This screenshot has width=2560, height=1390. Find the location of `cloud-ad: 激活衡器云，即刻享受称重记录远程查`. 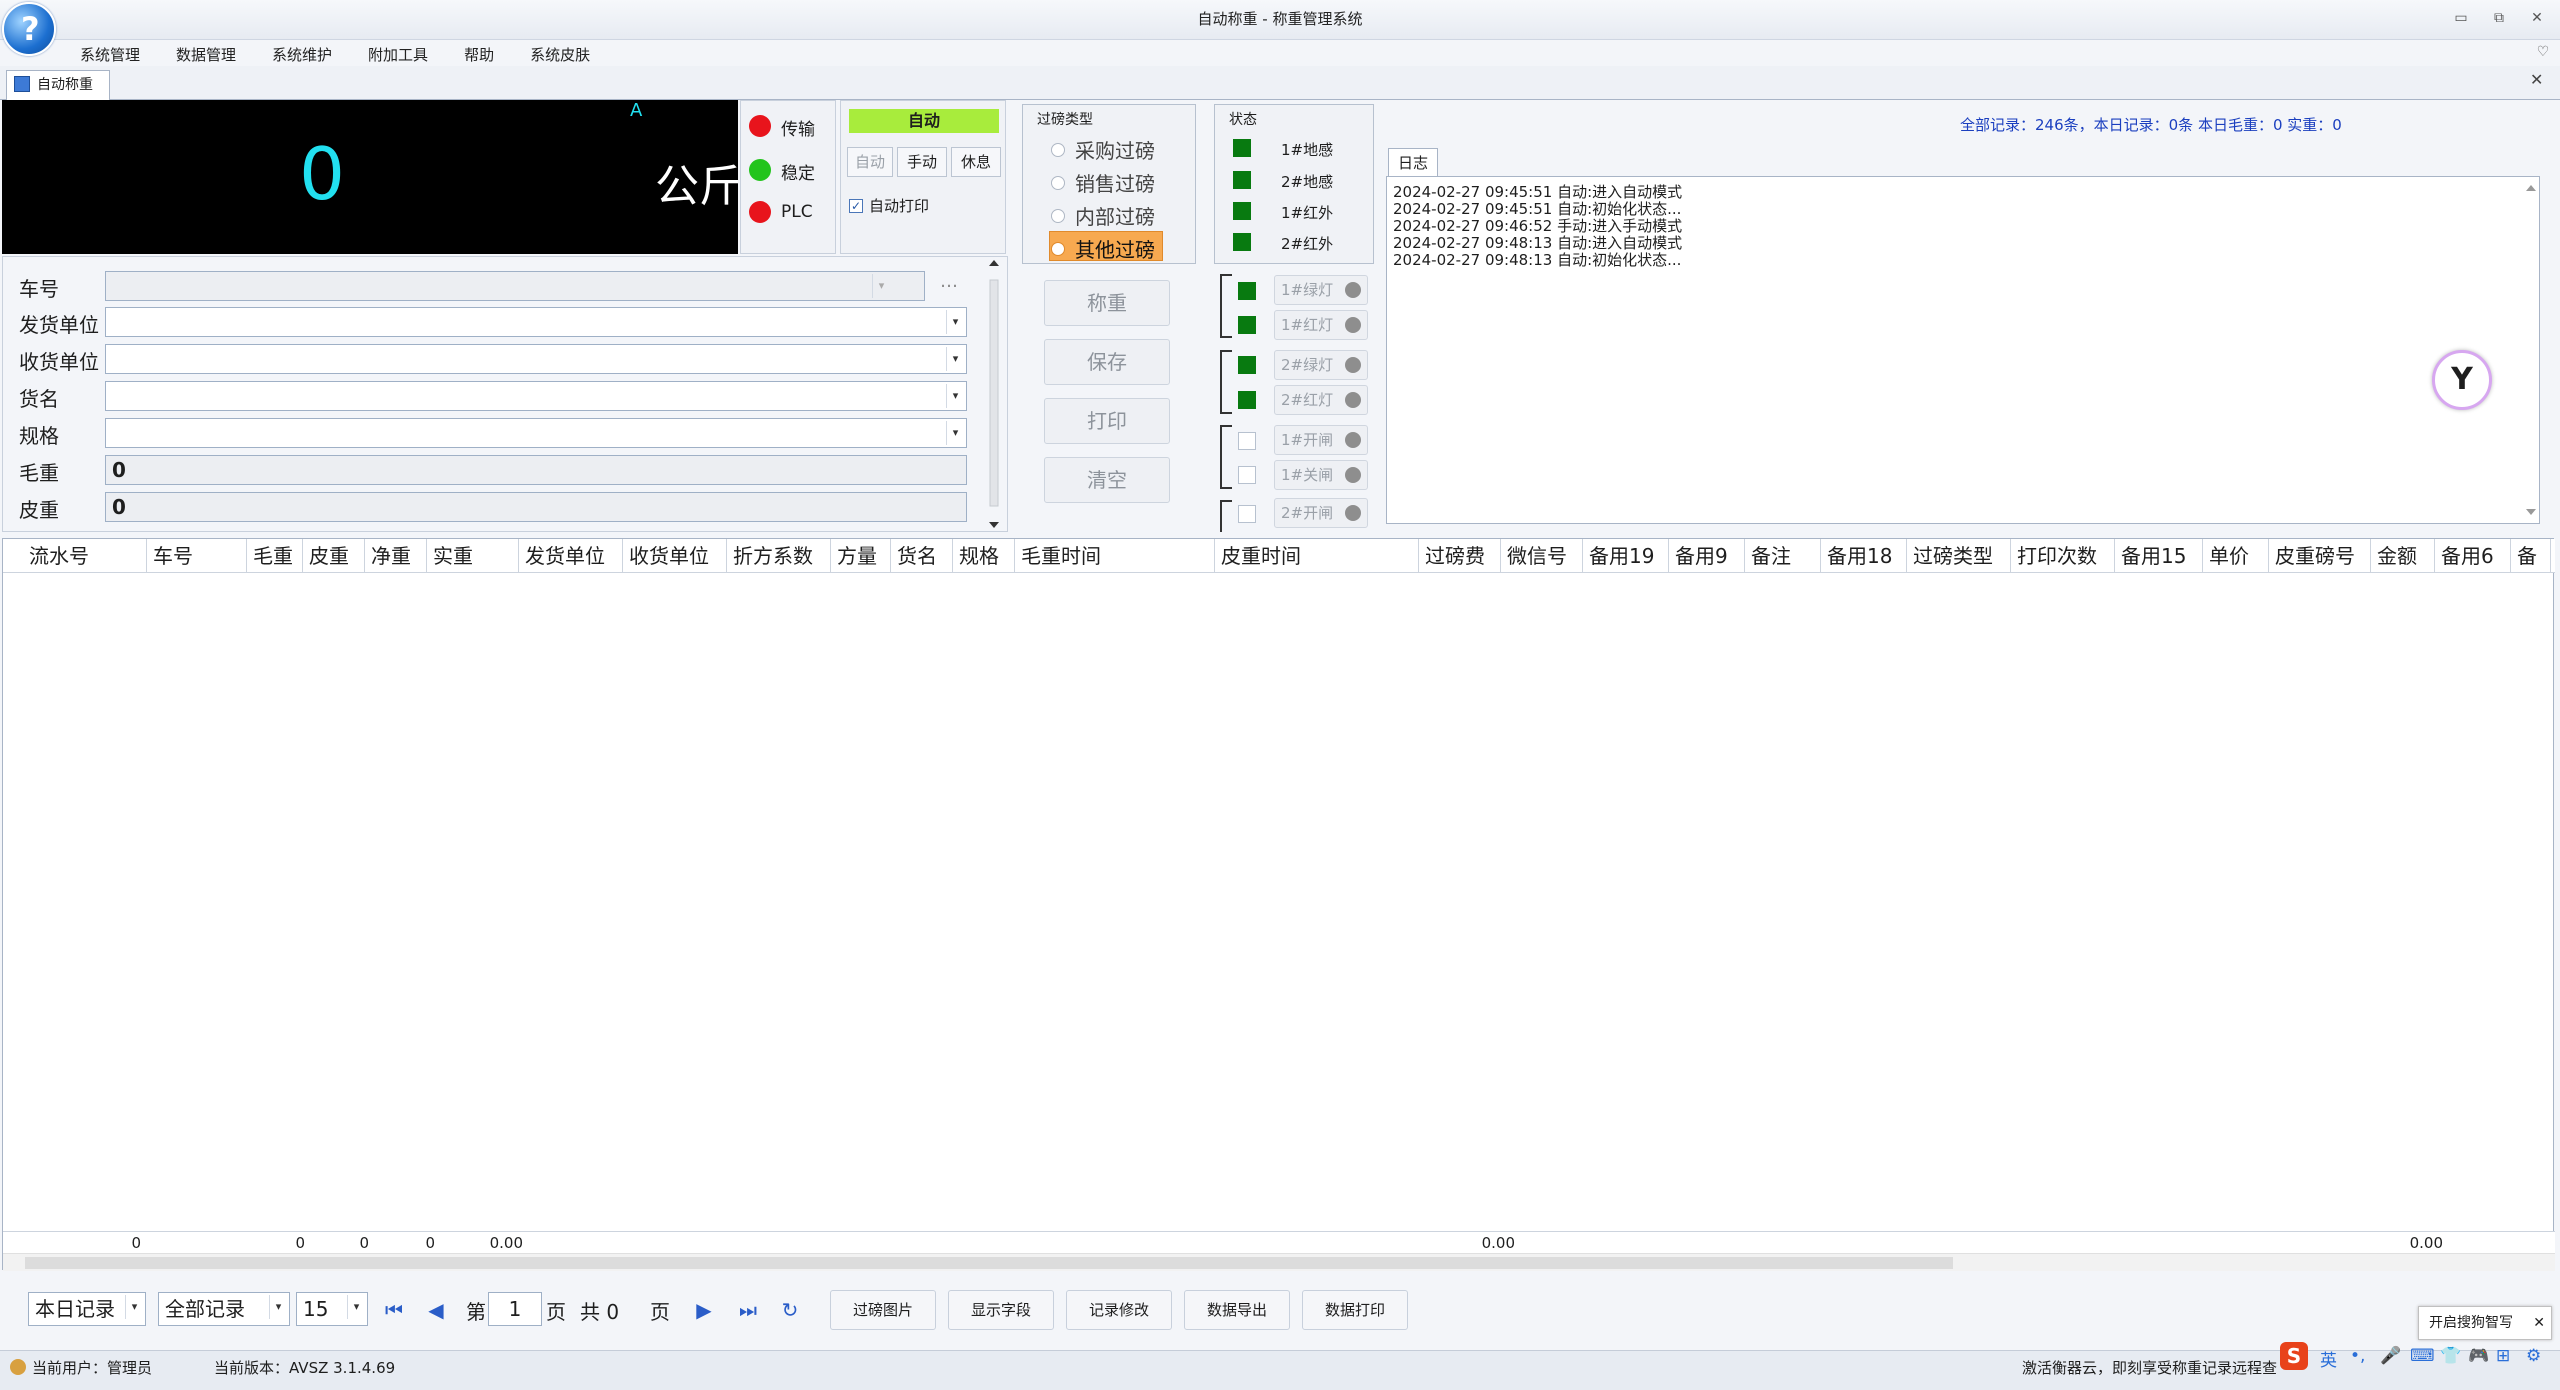

cloud-ad: 激活衡器云，即刻享受称重记录远程查 is located at coordinates (2149, 1367).